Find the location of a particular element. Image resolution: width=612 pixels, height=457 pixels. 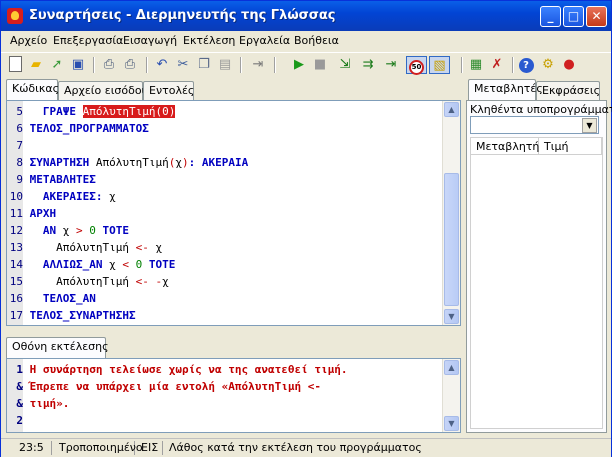

code-line: 5 ΓΡΑΨΕ ΑπόλυτηΤιμή(0) is located at coordinates (92, 111).